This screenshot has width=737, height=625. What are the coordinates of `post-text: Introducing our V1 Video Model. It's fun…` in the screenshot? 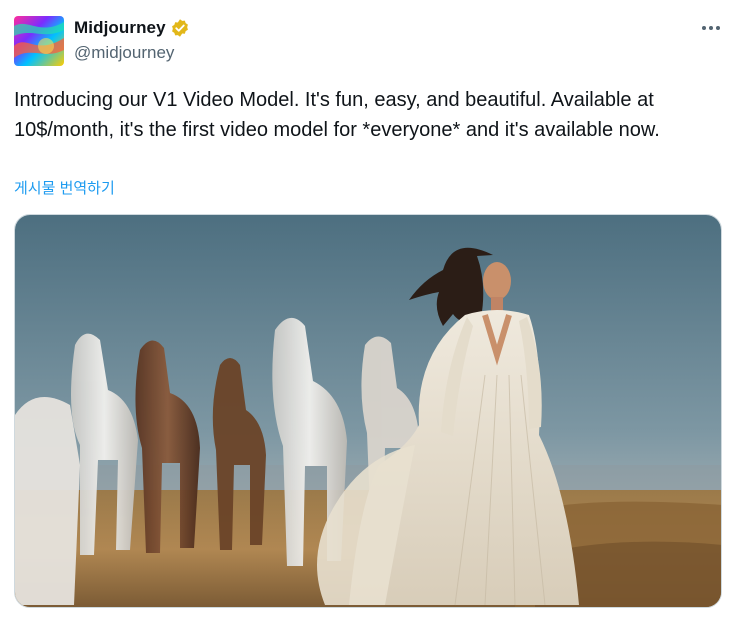 It's located at (337, 115).